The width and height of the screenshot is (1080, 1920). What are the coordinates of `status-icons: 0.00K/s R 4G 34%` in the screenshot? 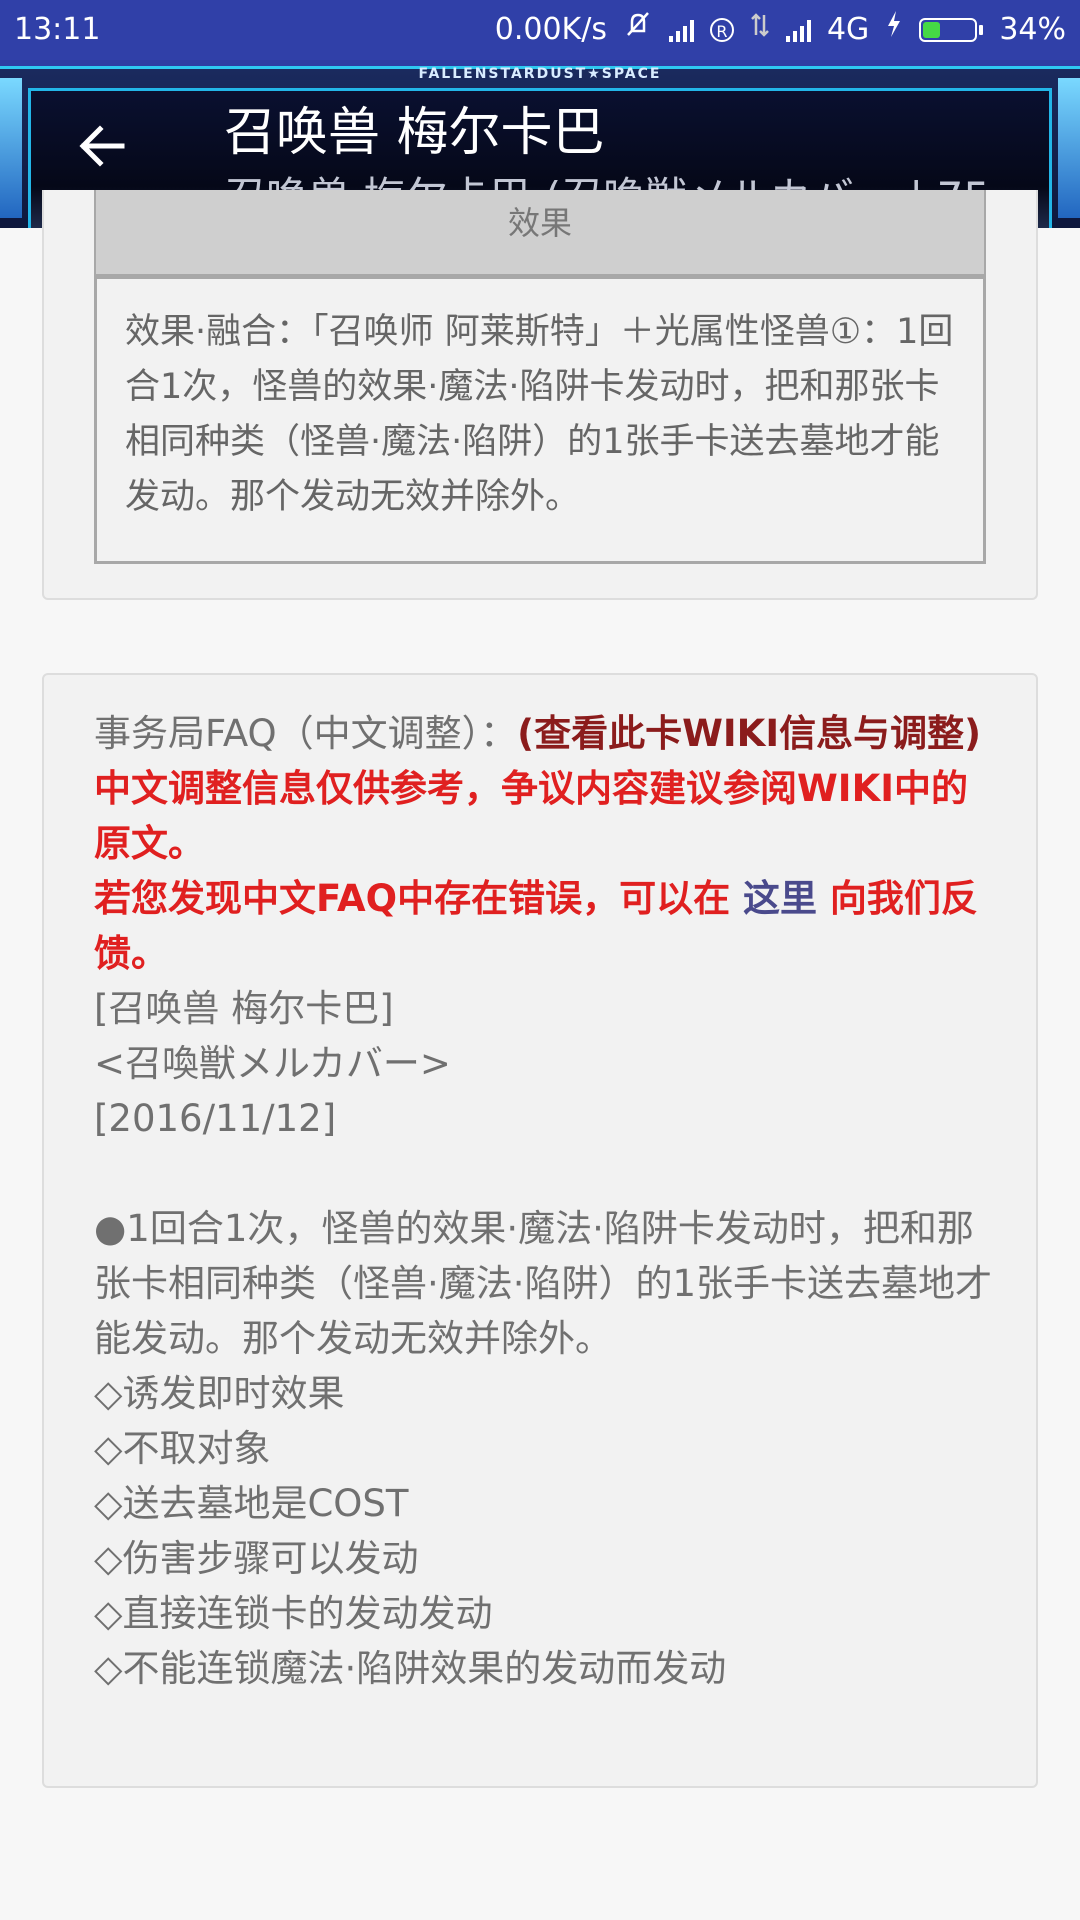 It's located at (780, 30).